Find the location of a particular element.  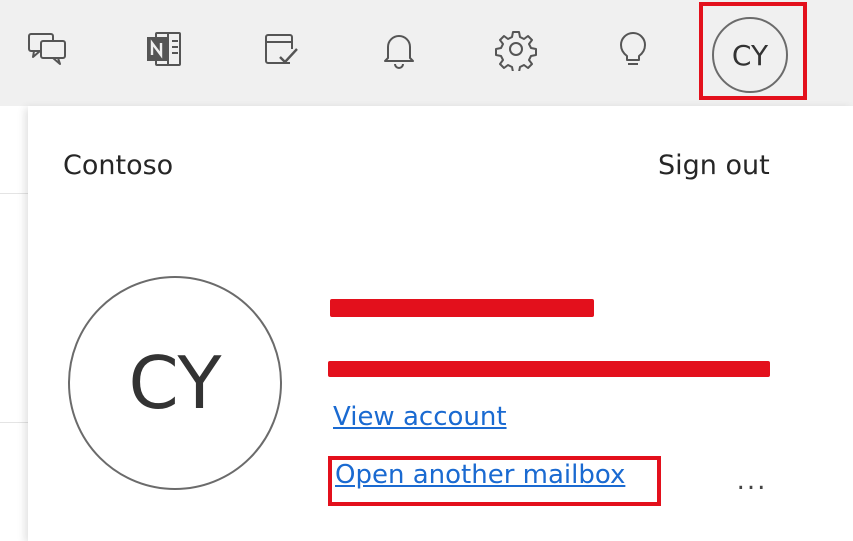

profile-avatar: CY is located at coordinates (175, 383).